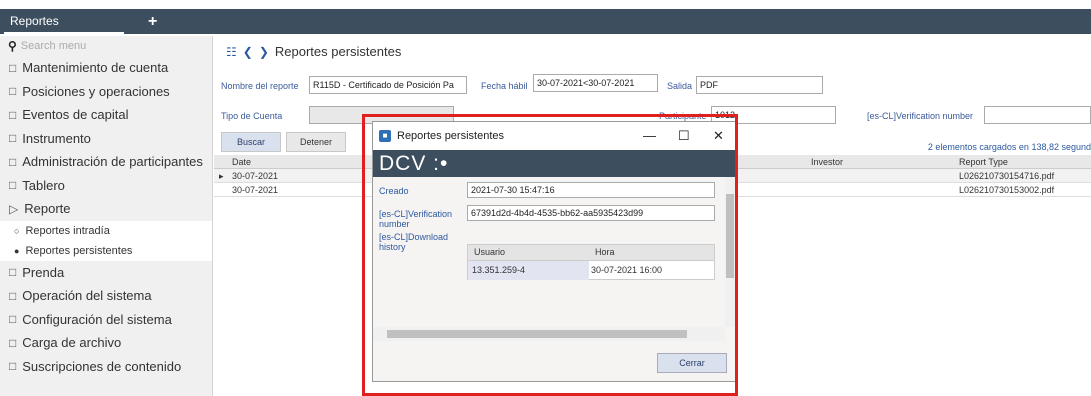 This screenshot has width=1091, height=396. I want to click on sidebar-item-administracion: □ Administración de participantes, so click(106, 162).